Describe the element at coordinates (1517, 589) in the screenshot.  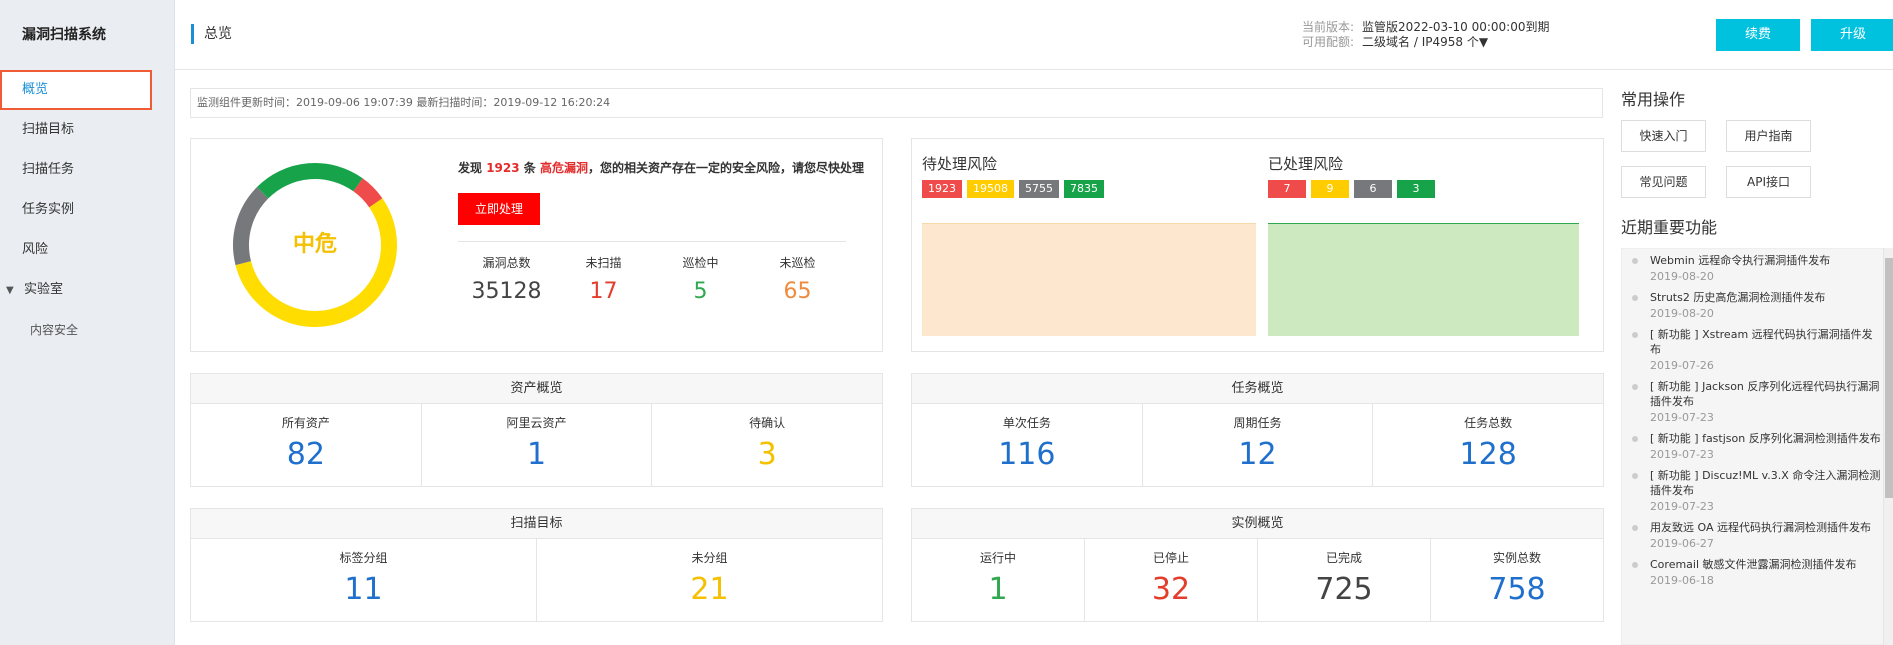
I see `cell-value: 758` at that location.